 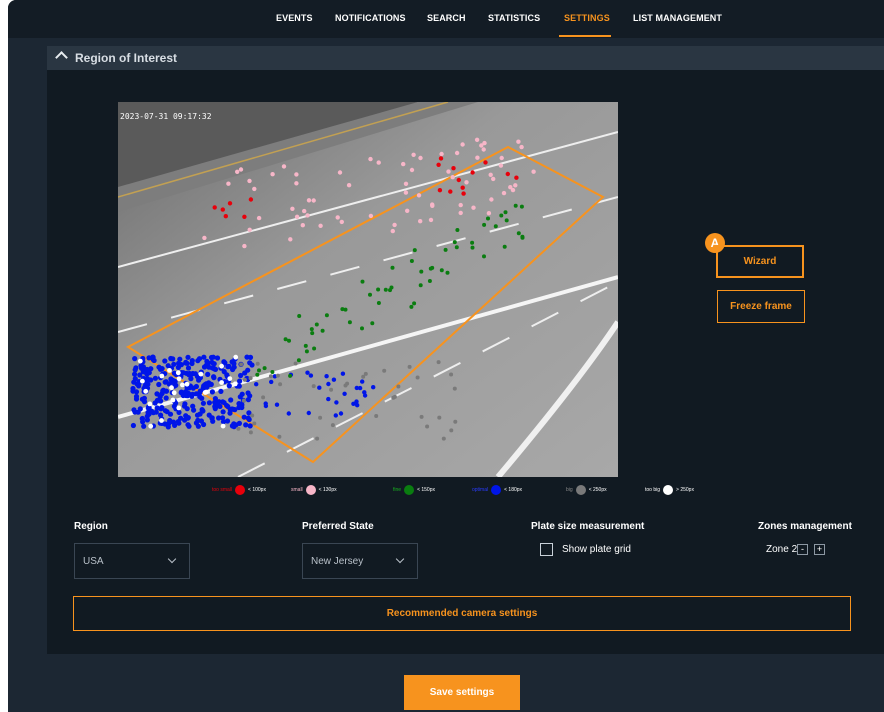 I want to click on preferred-state-select: New Jersey, so click(x=360, y=561).